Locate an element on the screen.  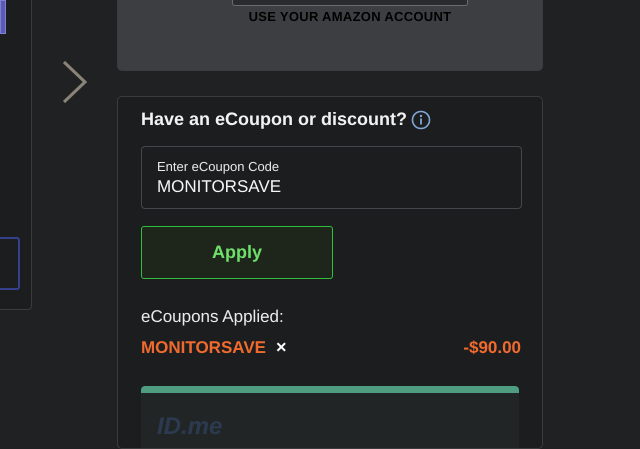
coupon-field: Enter eCoupon Code MONITORSAVE is located at coordinates (331, 177).